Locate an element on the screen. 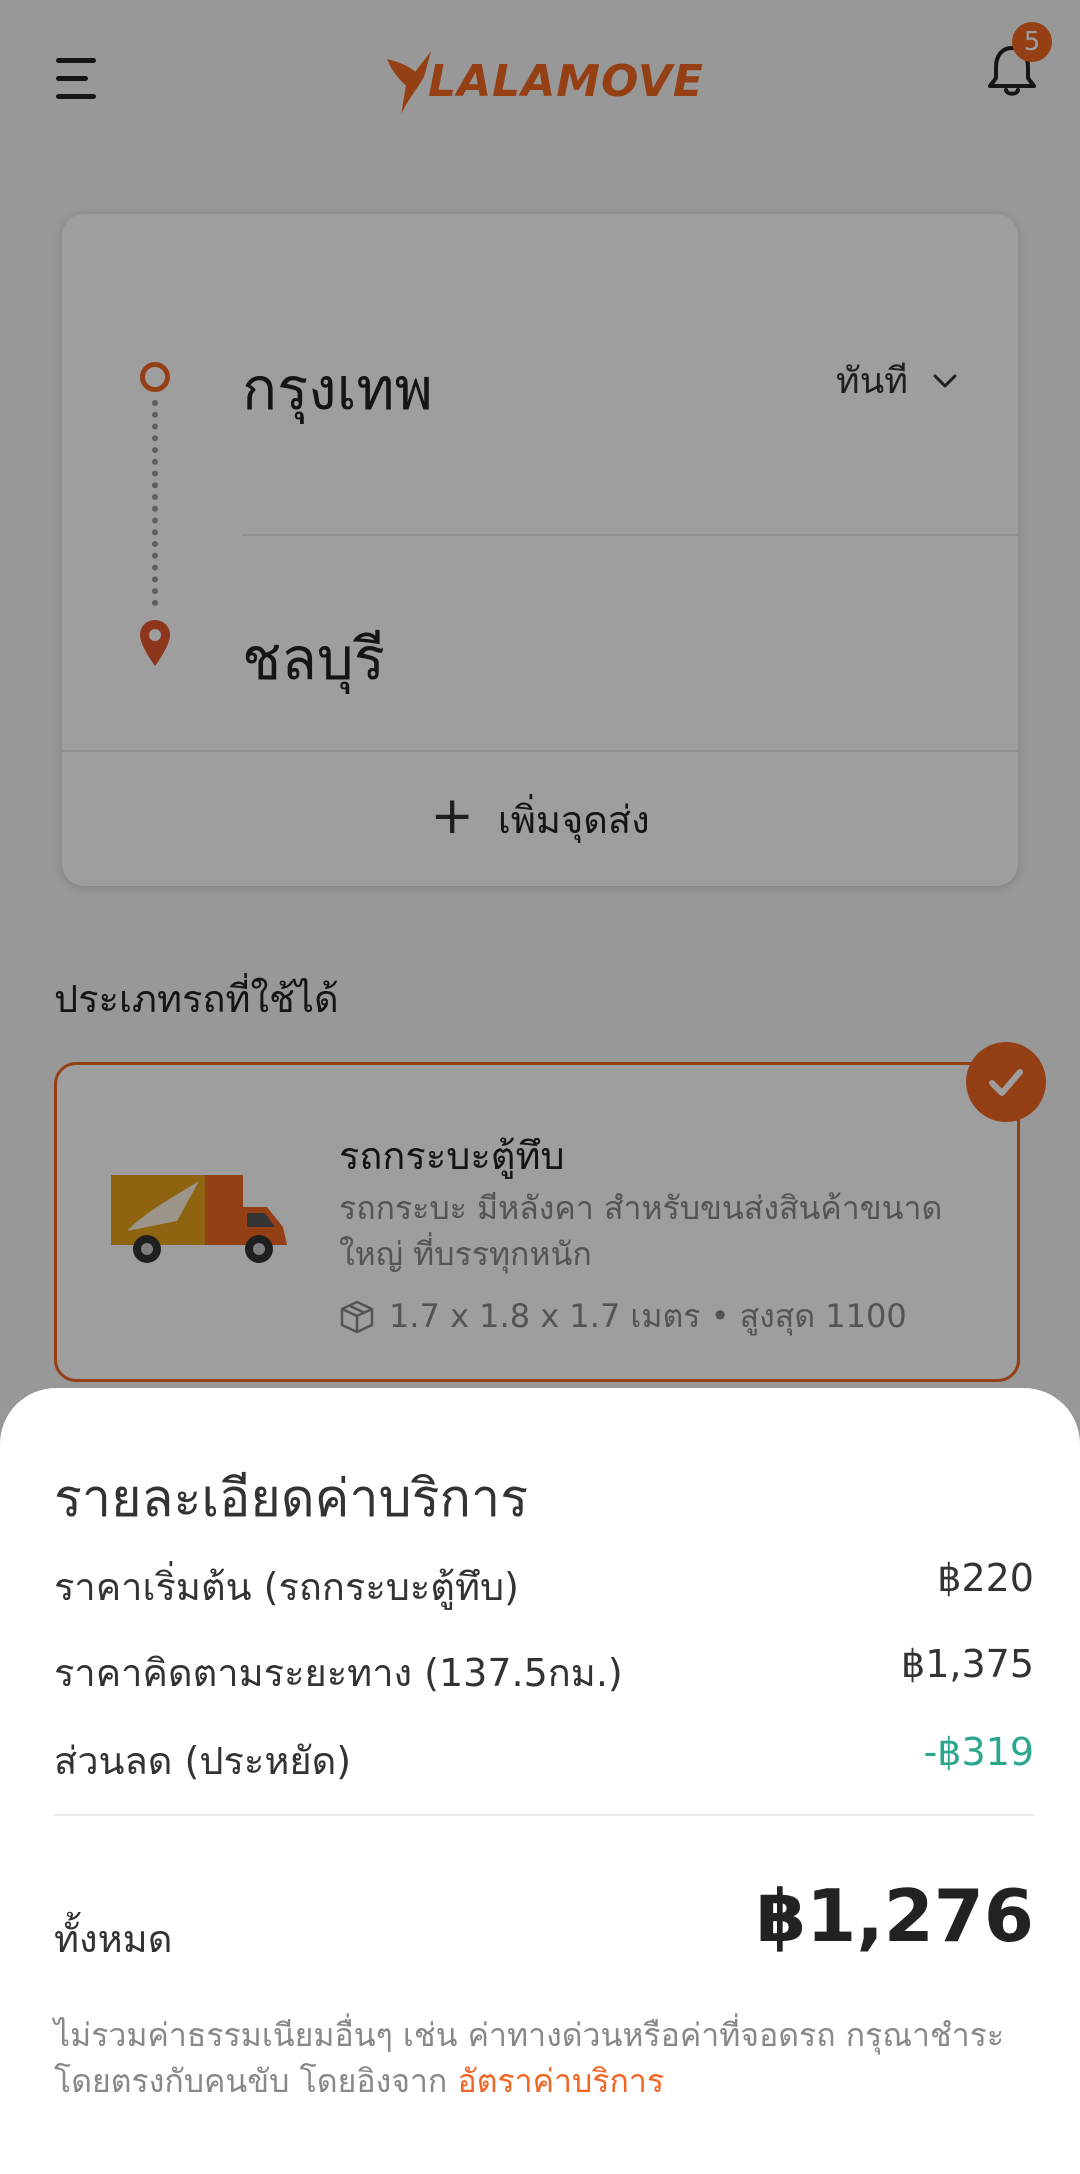  discount-value: -฿319 is located at coordinates (978, 1752).